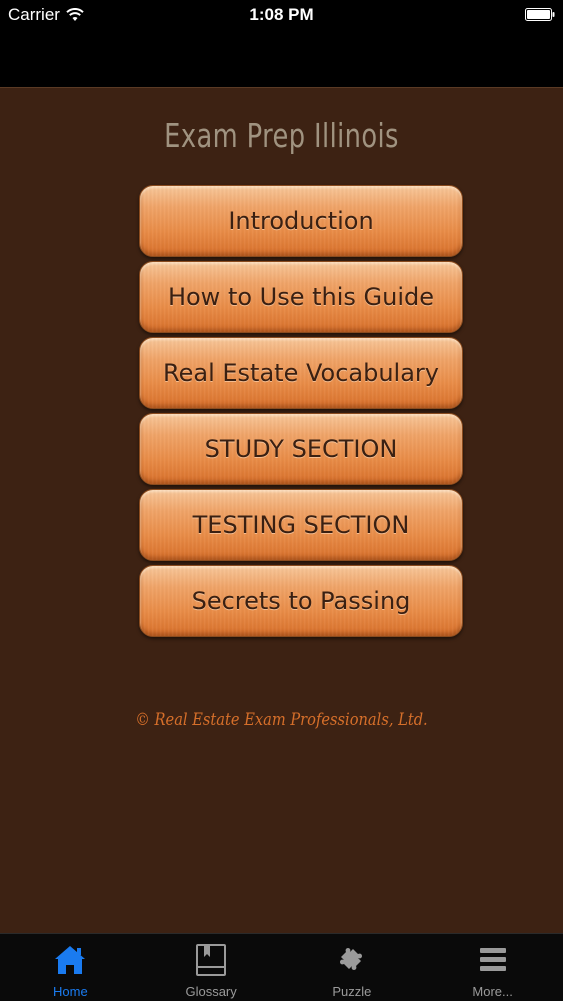 The height and width of the screenshot is (1001, 563). I want to click on navigation-bar, so click(281, 58).